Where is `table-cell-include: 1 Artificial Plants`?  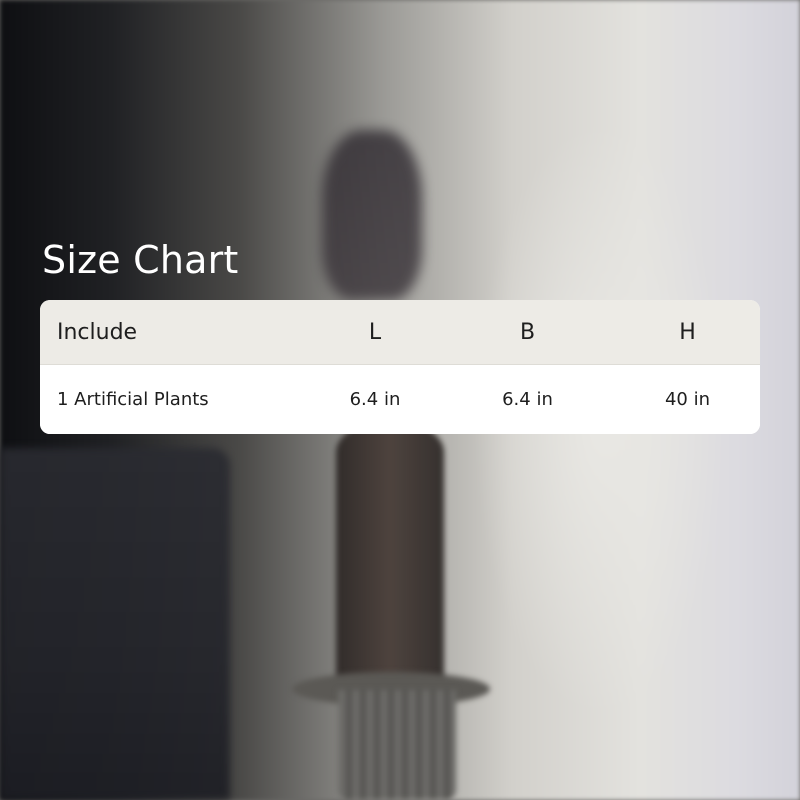
table-cell-include: 1 Artificial Plants is located at coordinates (133, 399).